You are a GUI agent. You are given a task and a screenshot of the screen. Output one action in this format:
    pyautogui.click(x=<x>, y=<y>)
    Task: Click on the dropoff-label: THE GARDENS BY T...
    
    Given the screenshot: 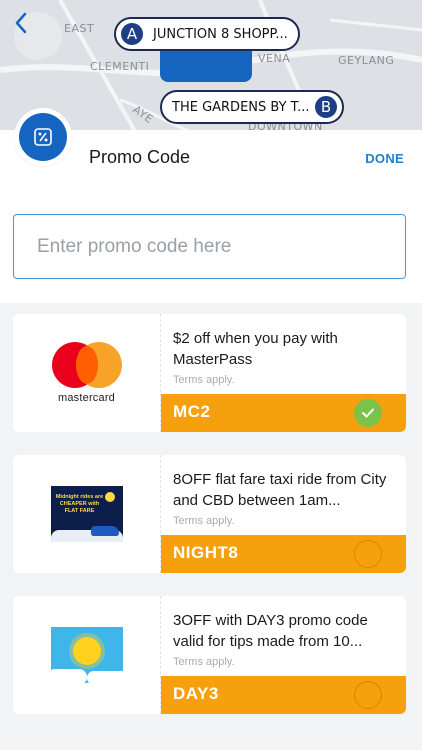 What is the action you would take?
    pyautogui.click(x=241, y=107)
    